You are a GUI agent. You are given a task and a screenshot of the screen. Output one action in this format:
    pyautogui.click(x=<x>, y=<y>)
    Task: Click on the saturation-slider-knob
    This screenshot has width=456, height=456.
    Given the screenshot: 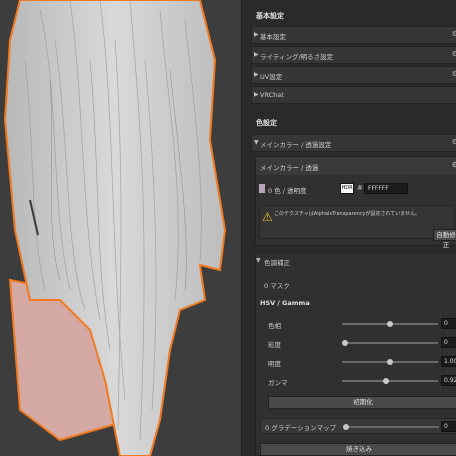 What is the action you would take?
    pyautogui.click(x=345, y=343)
    